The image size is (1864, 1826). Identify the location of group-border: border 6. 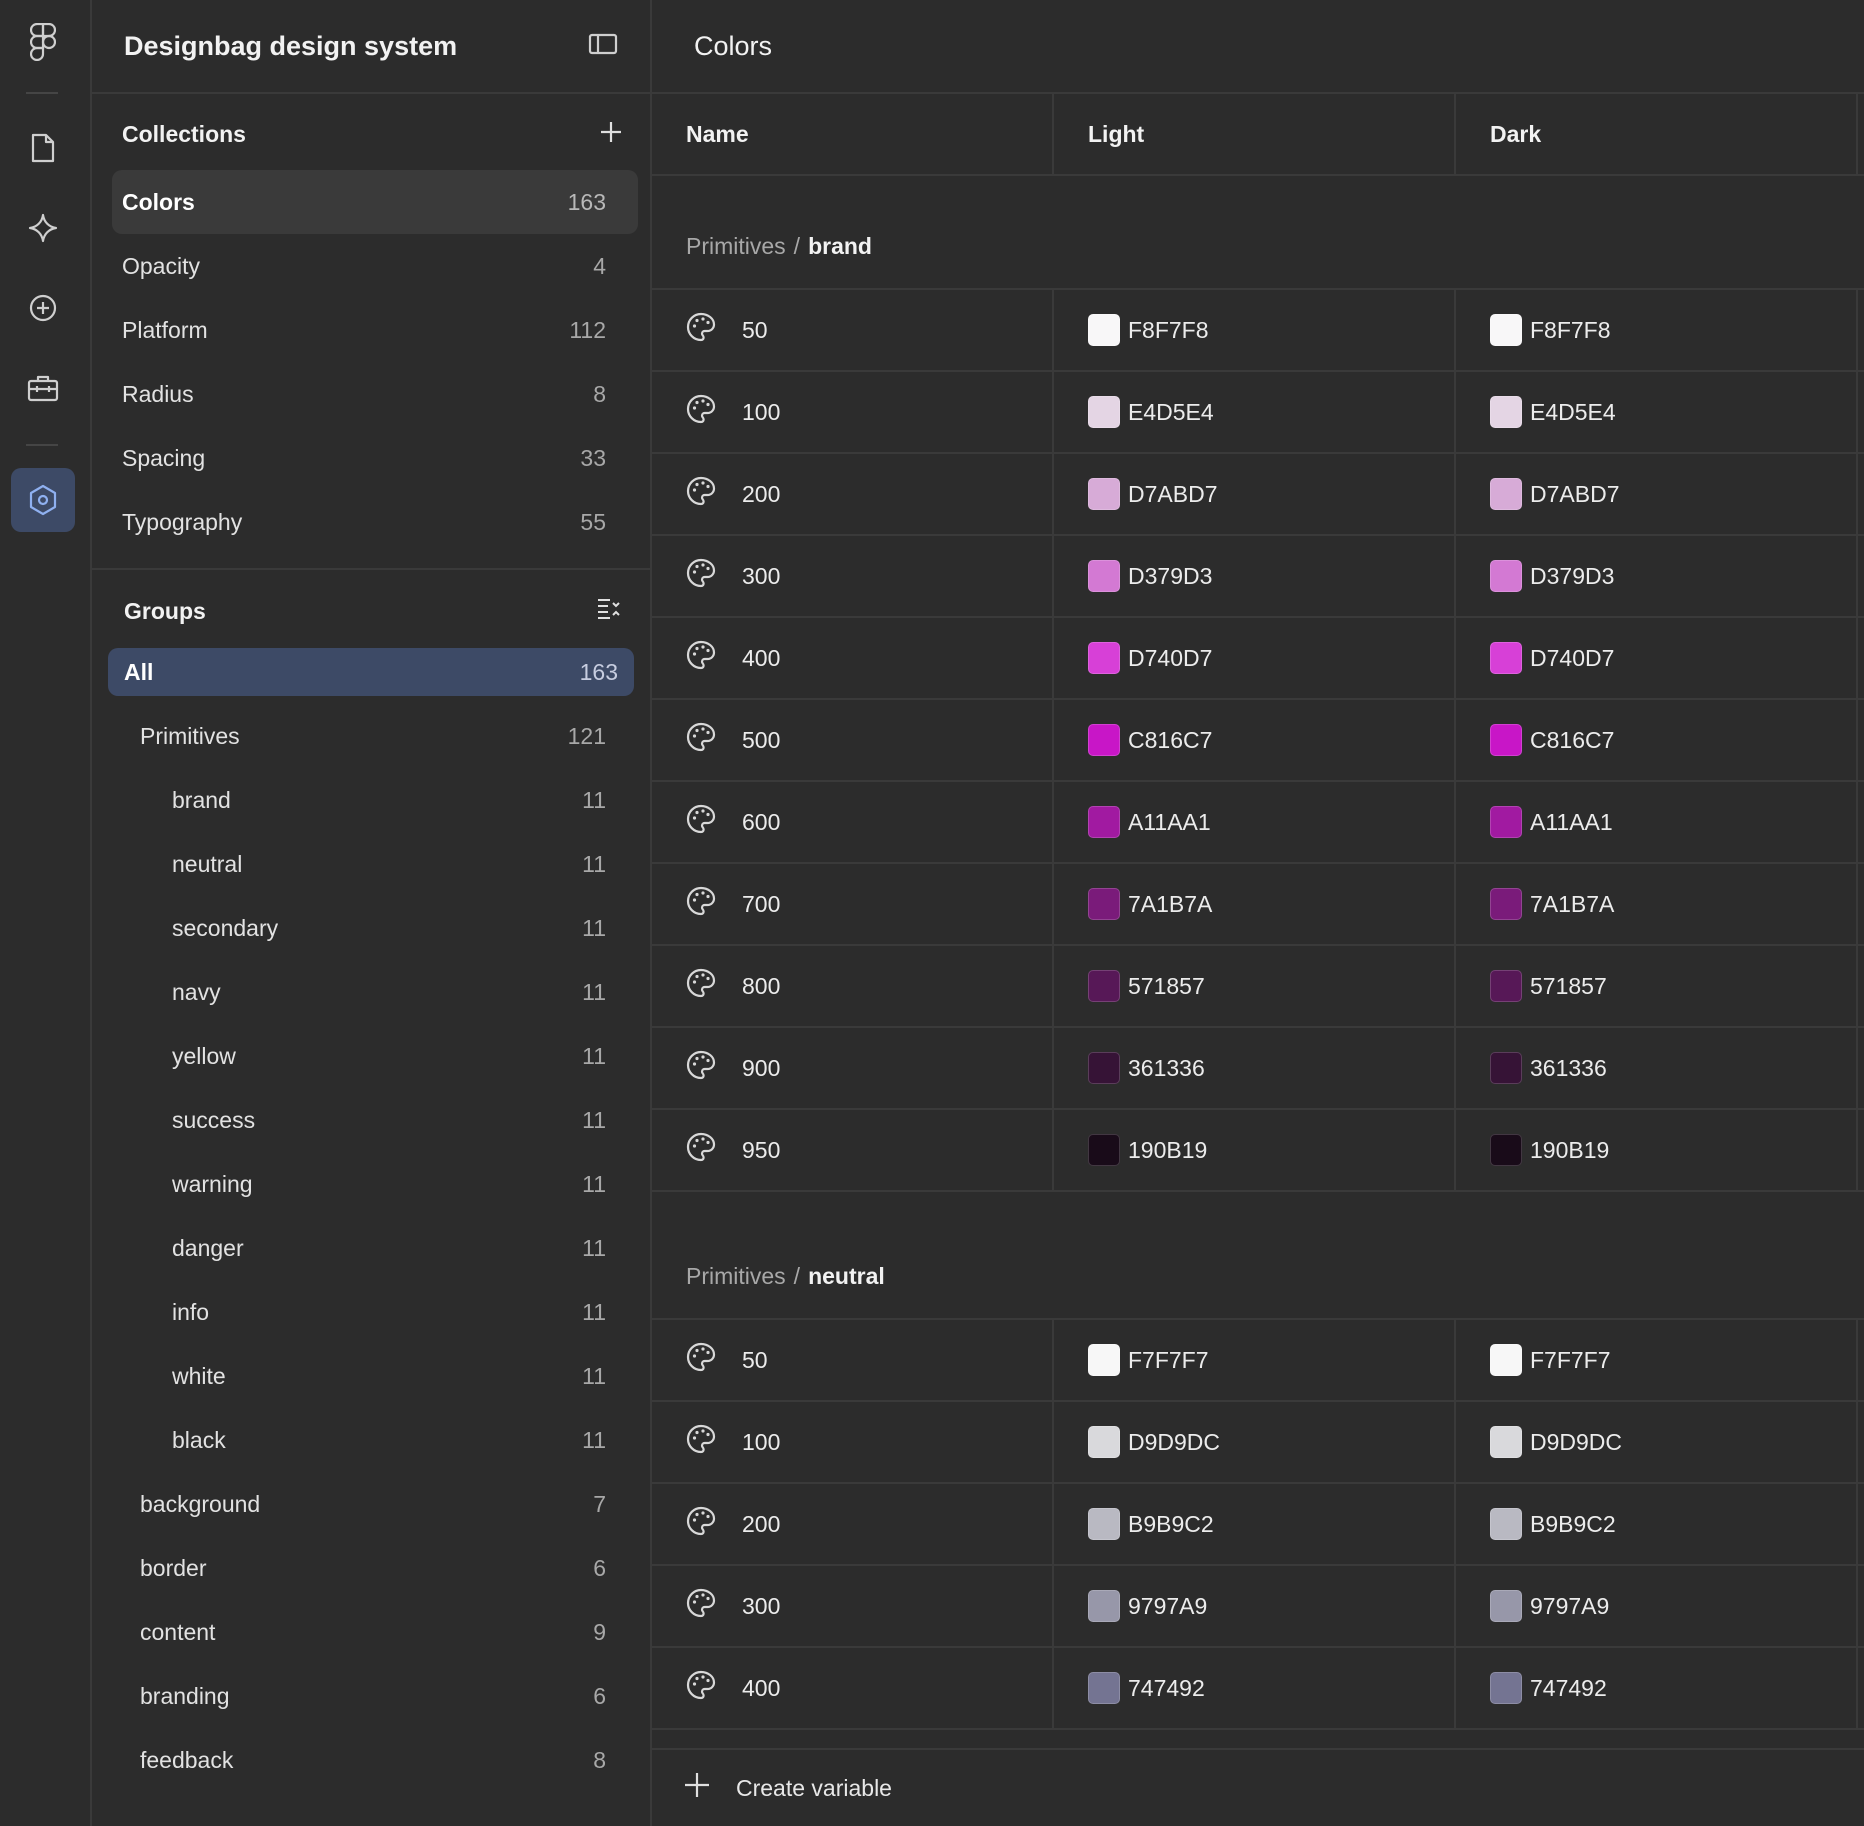
(375, 1568).